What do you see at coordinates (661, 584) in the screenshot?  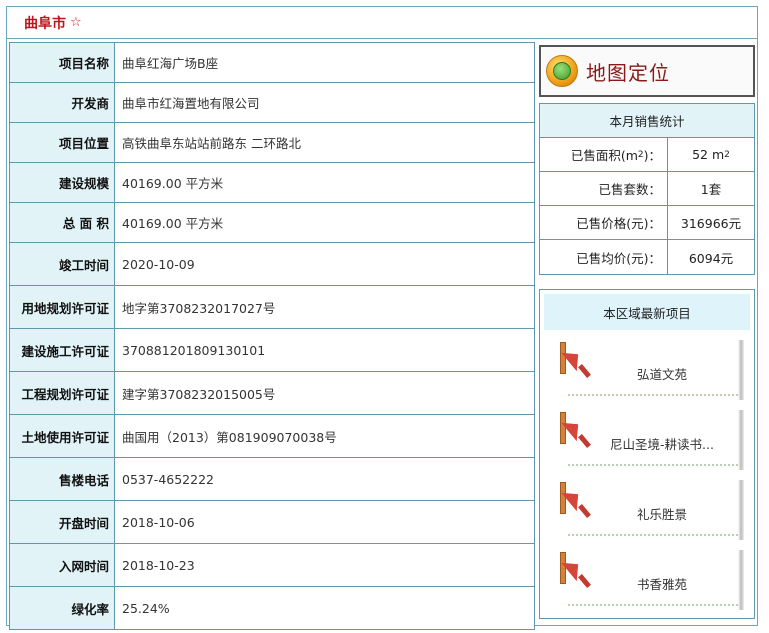 I see `project-name: 书香雅苑` at bounding box center [661, 584].